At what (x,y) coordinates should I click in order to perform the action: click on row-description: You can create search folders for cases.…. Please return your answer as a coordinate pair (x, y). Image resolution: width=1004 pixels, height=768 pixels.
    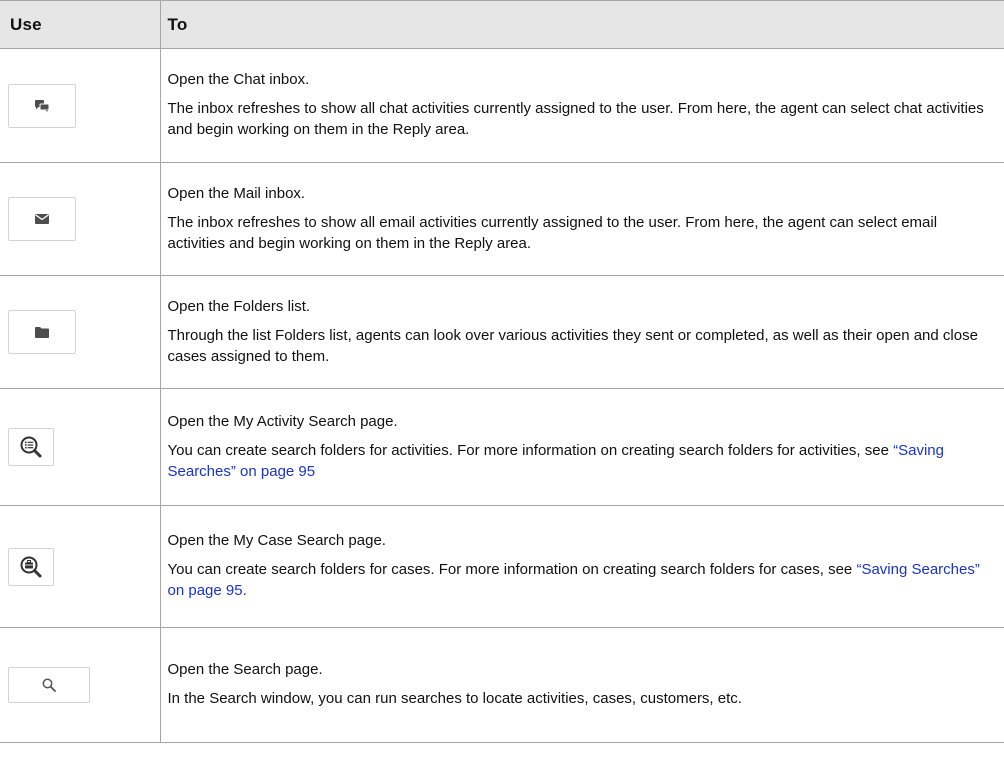
    Looking at the image, I should click on (573, 580).